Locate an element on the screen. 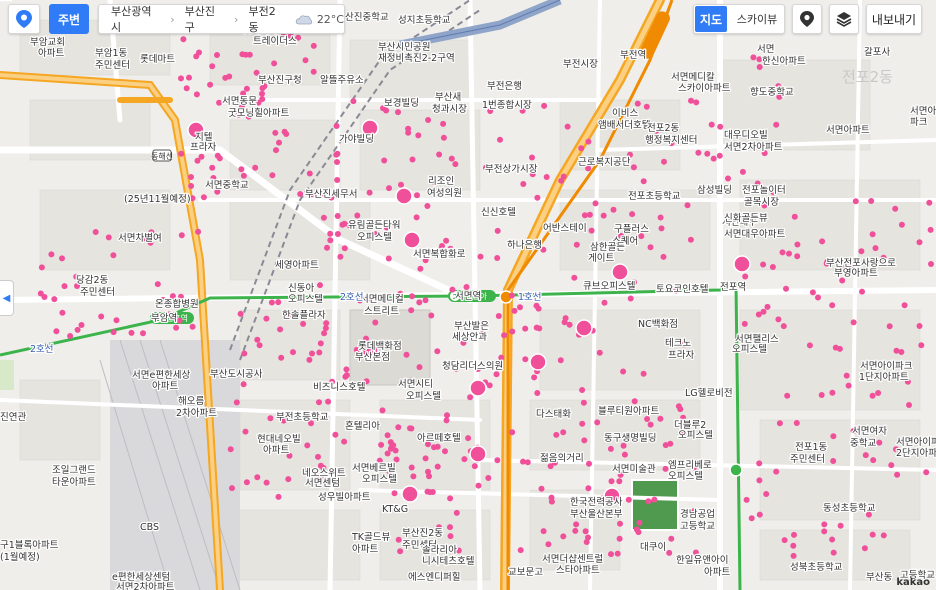 This screenshot has height=590, width=936. breadcrumb-city: 부산광역시 is located at coordinates (135, 19).